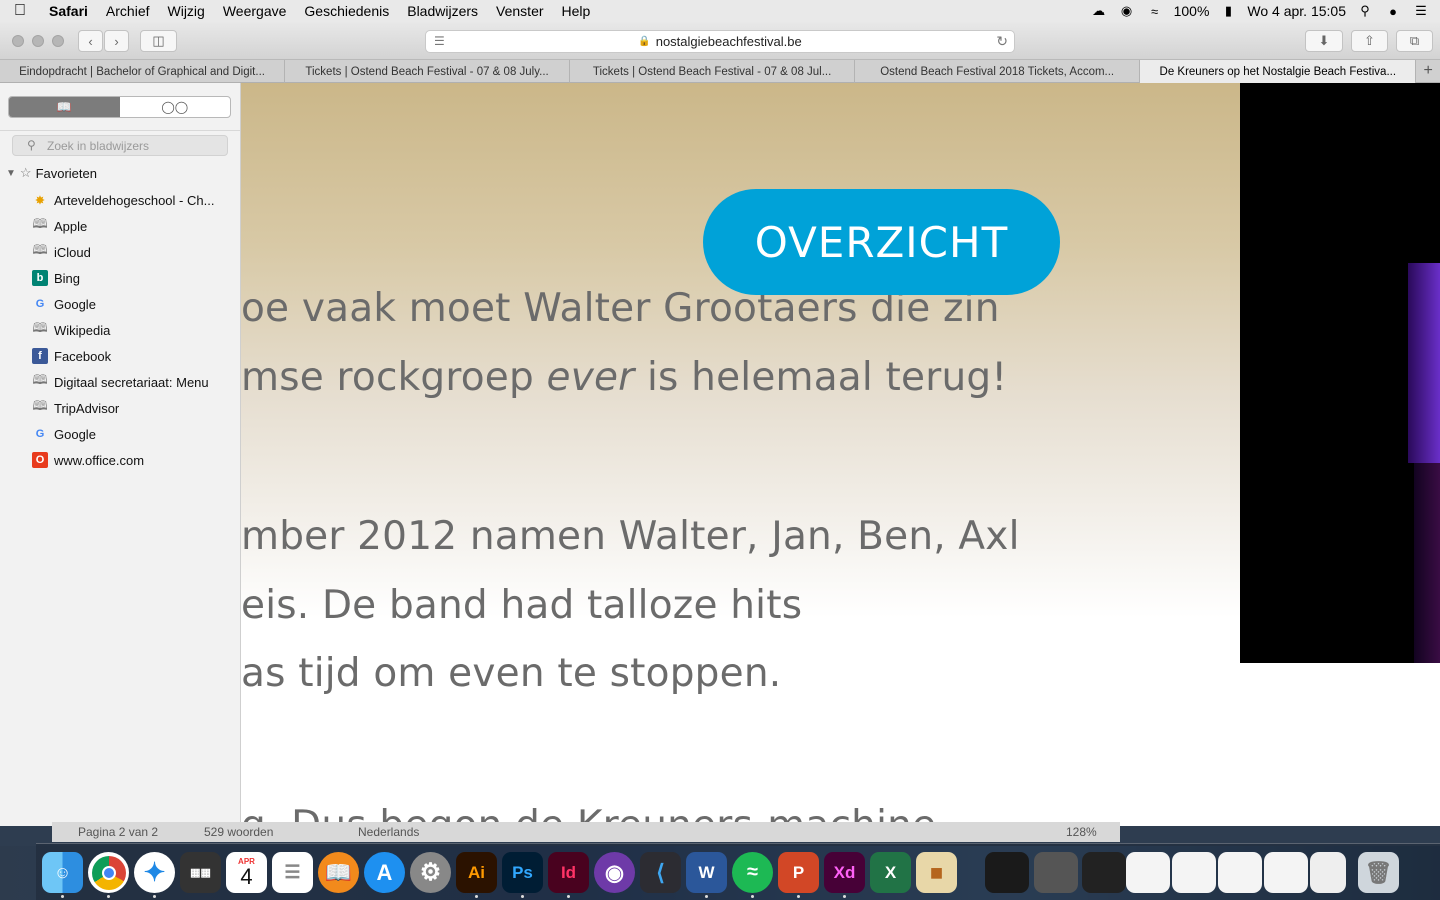 This screenshot has width=1440, height=900. What do you see at coordinates (936, 872) in the screenshot?
I see `colorsync-icon: ■` at bounding box center [936, 872].